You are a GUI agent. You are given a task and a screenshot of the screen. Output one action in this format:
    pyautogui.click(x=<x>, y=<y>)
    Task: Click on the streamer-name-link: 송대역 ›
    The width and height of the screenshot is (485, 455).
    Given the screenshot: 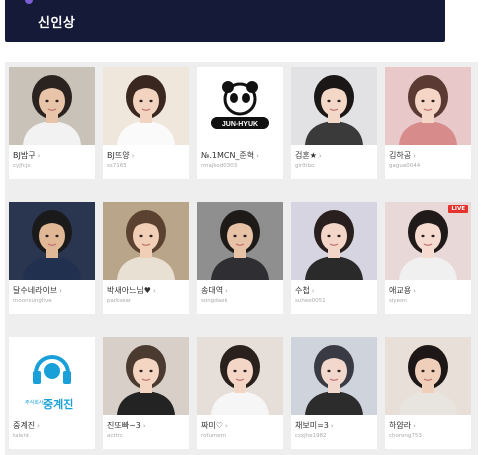 What is the action you would take?
    pyautogui.click(x=214, y=290)
    